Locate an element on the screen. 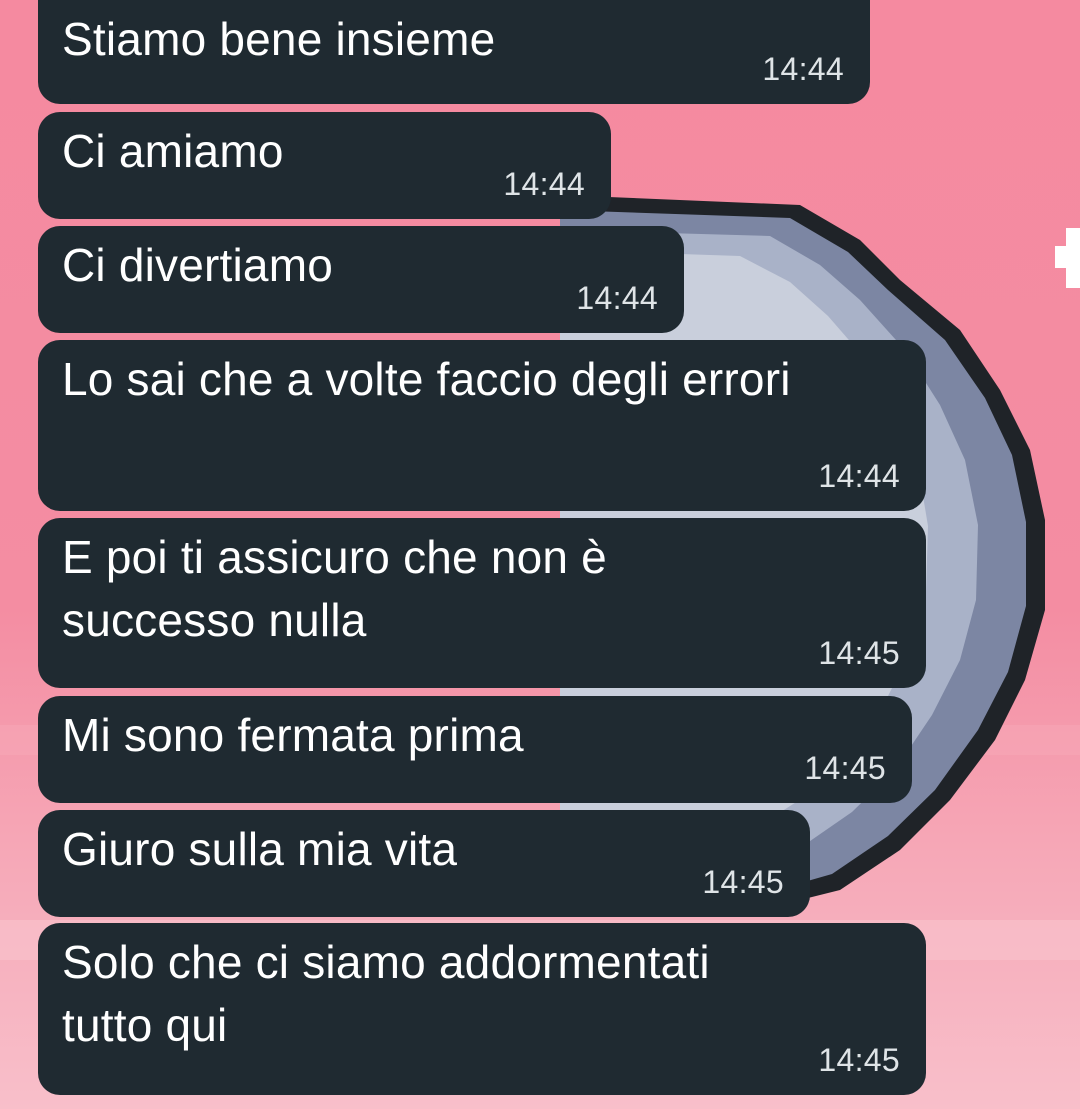 The height and width of the screenshot is (1109, 1080). message-bubble: Ci divertiamo 14:44 is located at coordinates (361, 279).